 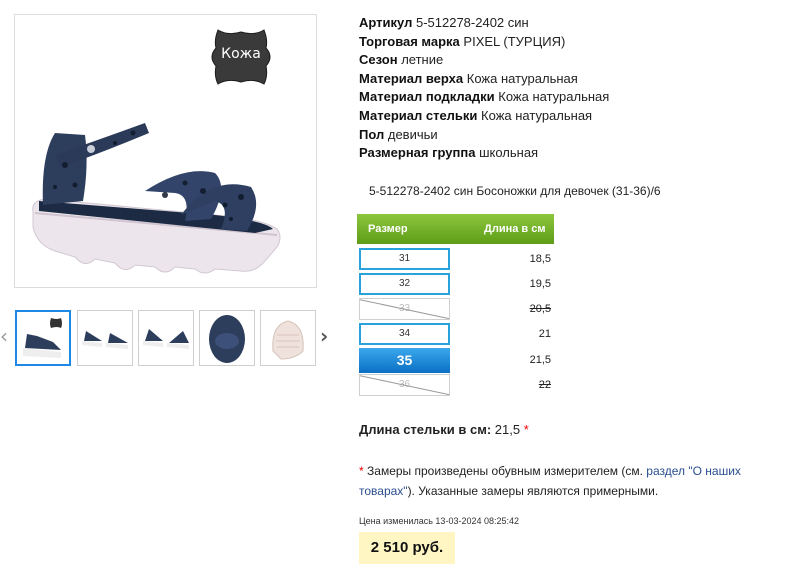 I want to click on size-option-32: 32, so click(x=404, y=284).